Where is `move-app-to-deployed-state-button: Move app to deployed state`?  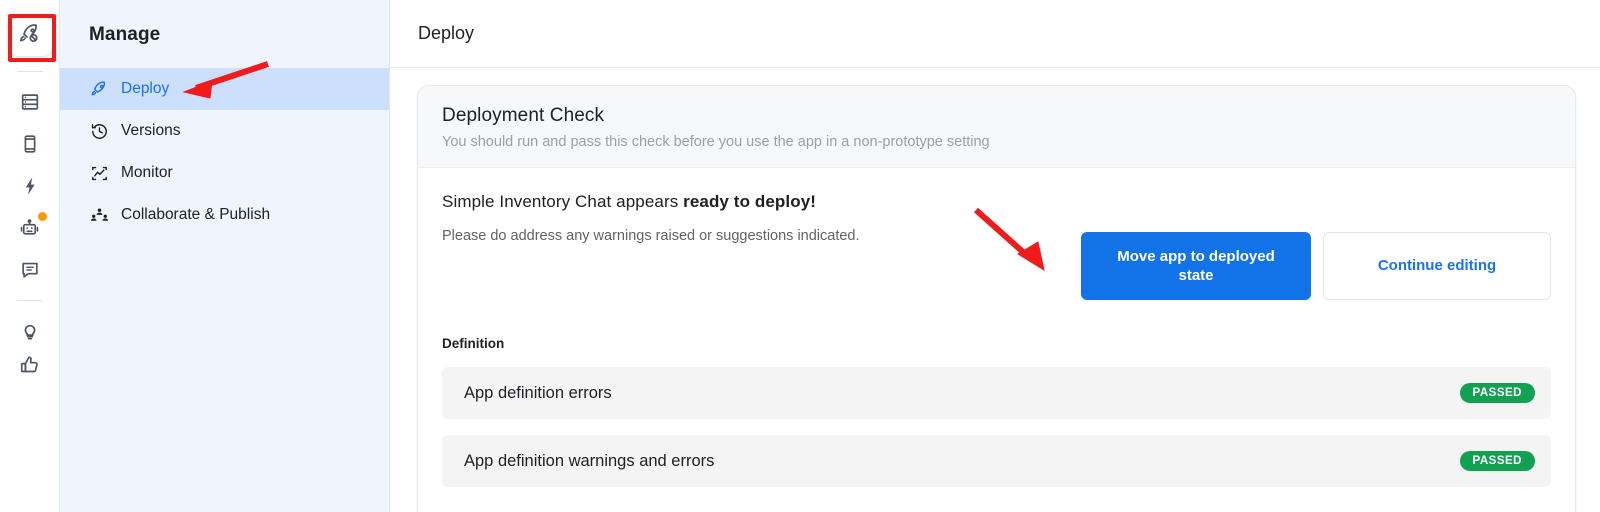 move-app-to-deployed-state-button: Move app to deployed state is located at coordinates (1196, 266).